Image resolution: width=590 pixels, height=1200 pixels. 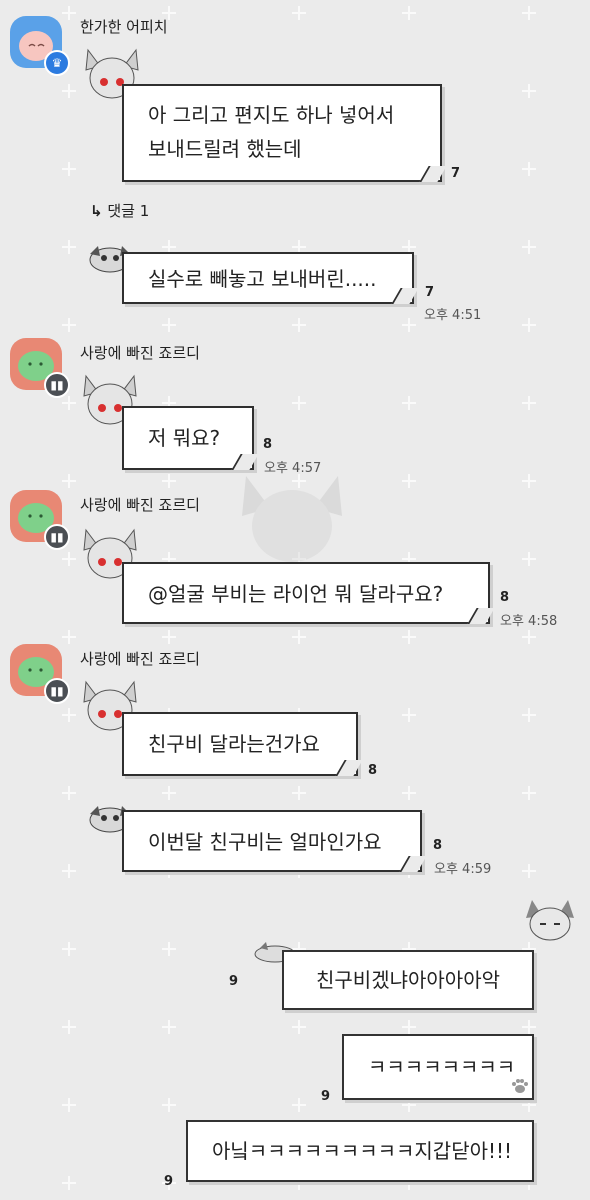 I want to click on message-bubble: 친구비 달라는건가요, so click(x=242, y=744).